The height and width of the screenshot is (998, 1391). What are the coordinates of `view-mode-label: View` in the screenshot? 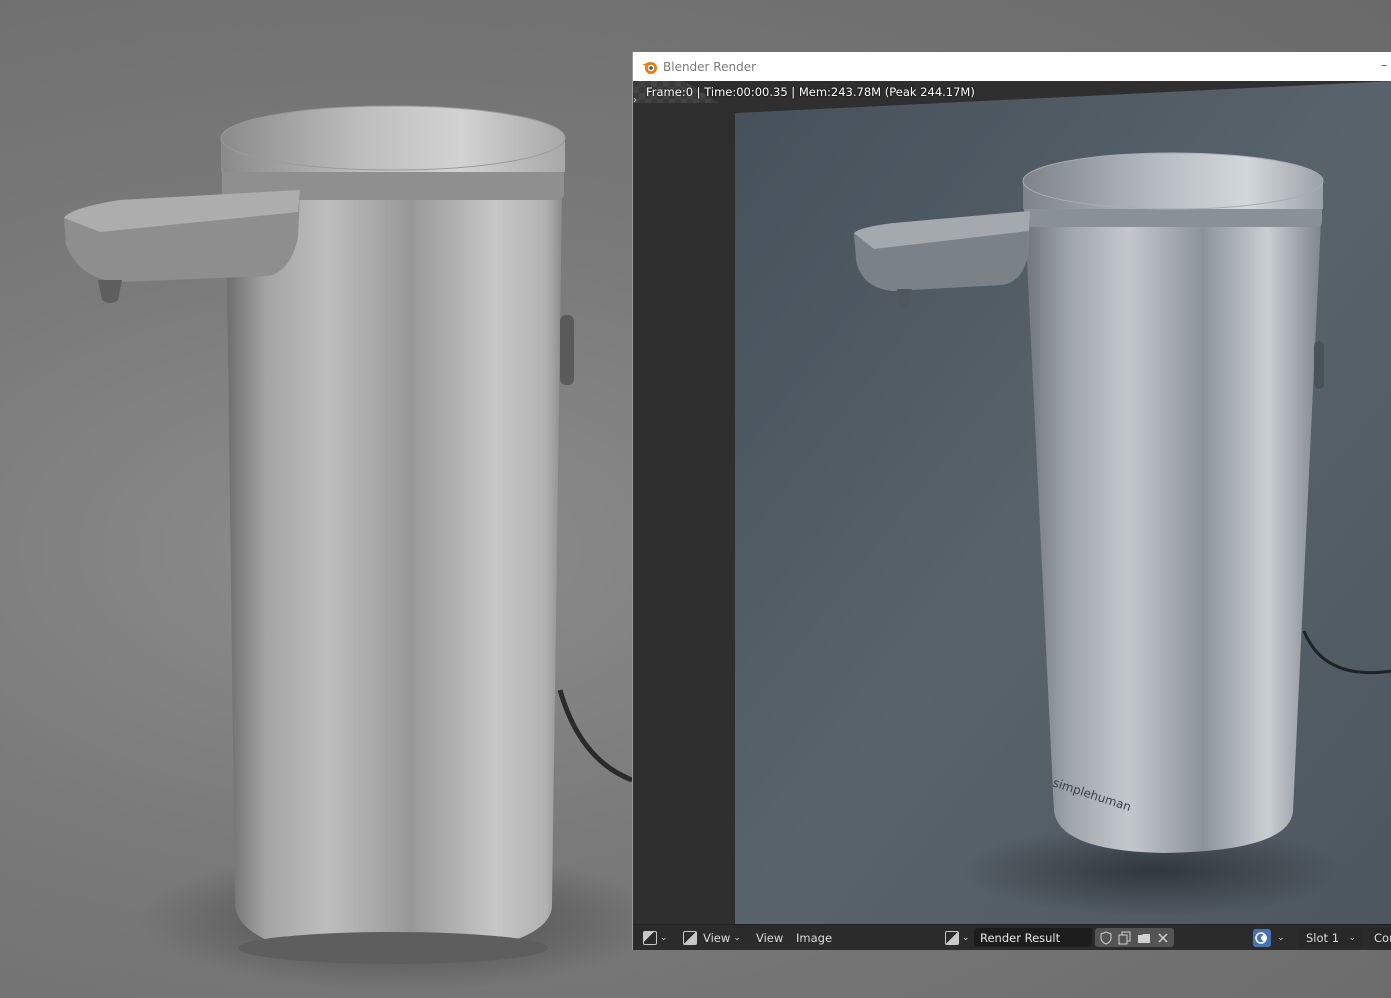 It's located at (717, 937).